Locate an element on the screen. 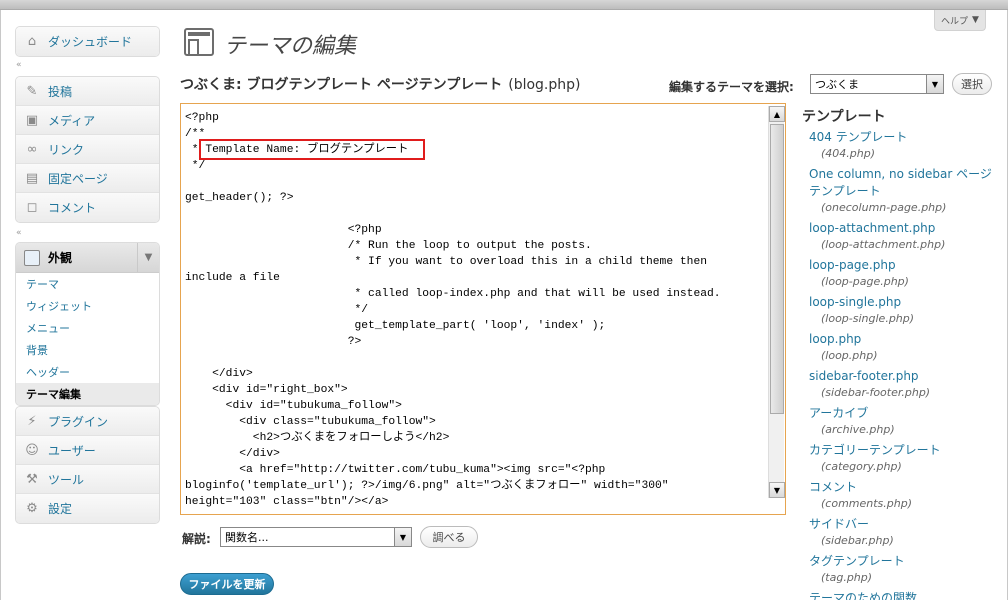 This screenshot has height=600, width=1008. home-icon: ⌂ is located at coordinates (32, 41).